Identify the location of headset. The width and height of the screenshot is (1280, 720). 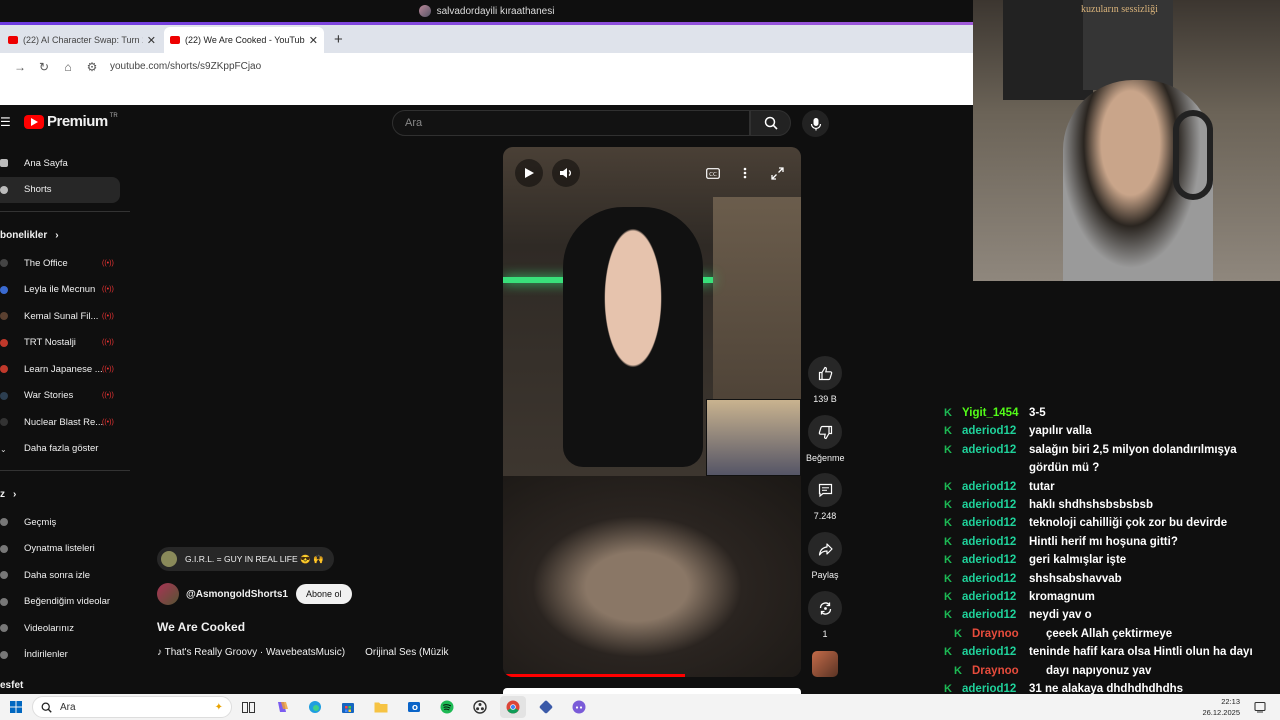
(1193, 155).